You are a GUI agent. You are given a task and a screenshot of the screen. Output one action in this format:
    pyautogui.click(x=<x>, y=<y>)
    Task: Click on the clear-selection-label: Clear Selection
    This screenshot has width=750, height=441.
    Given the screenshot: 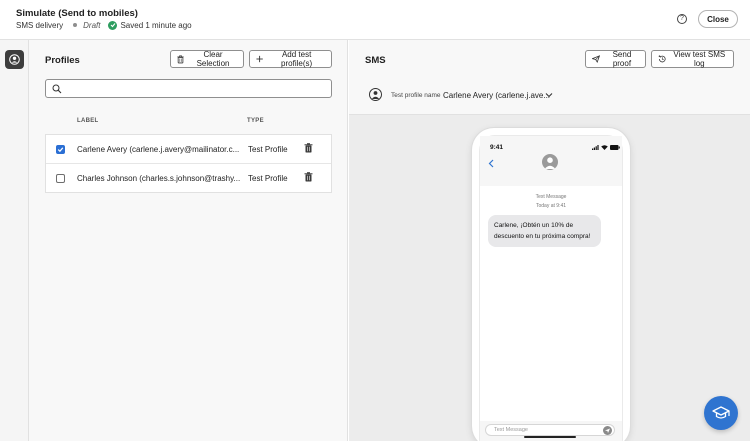 What is the action you would take?
    pyautogui.click(x=213, y=59)
    